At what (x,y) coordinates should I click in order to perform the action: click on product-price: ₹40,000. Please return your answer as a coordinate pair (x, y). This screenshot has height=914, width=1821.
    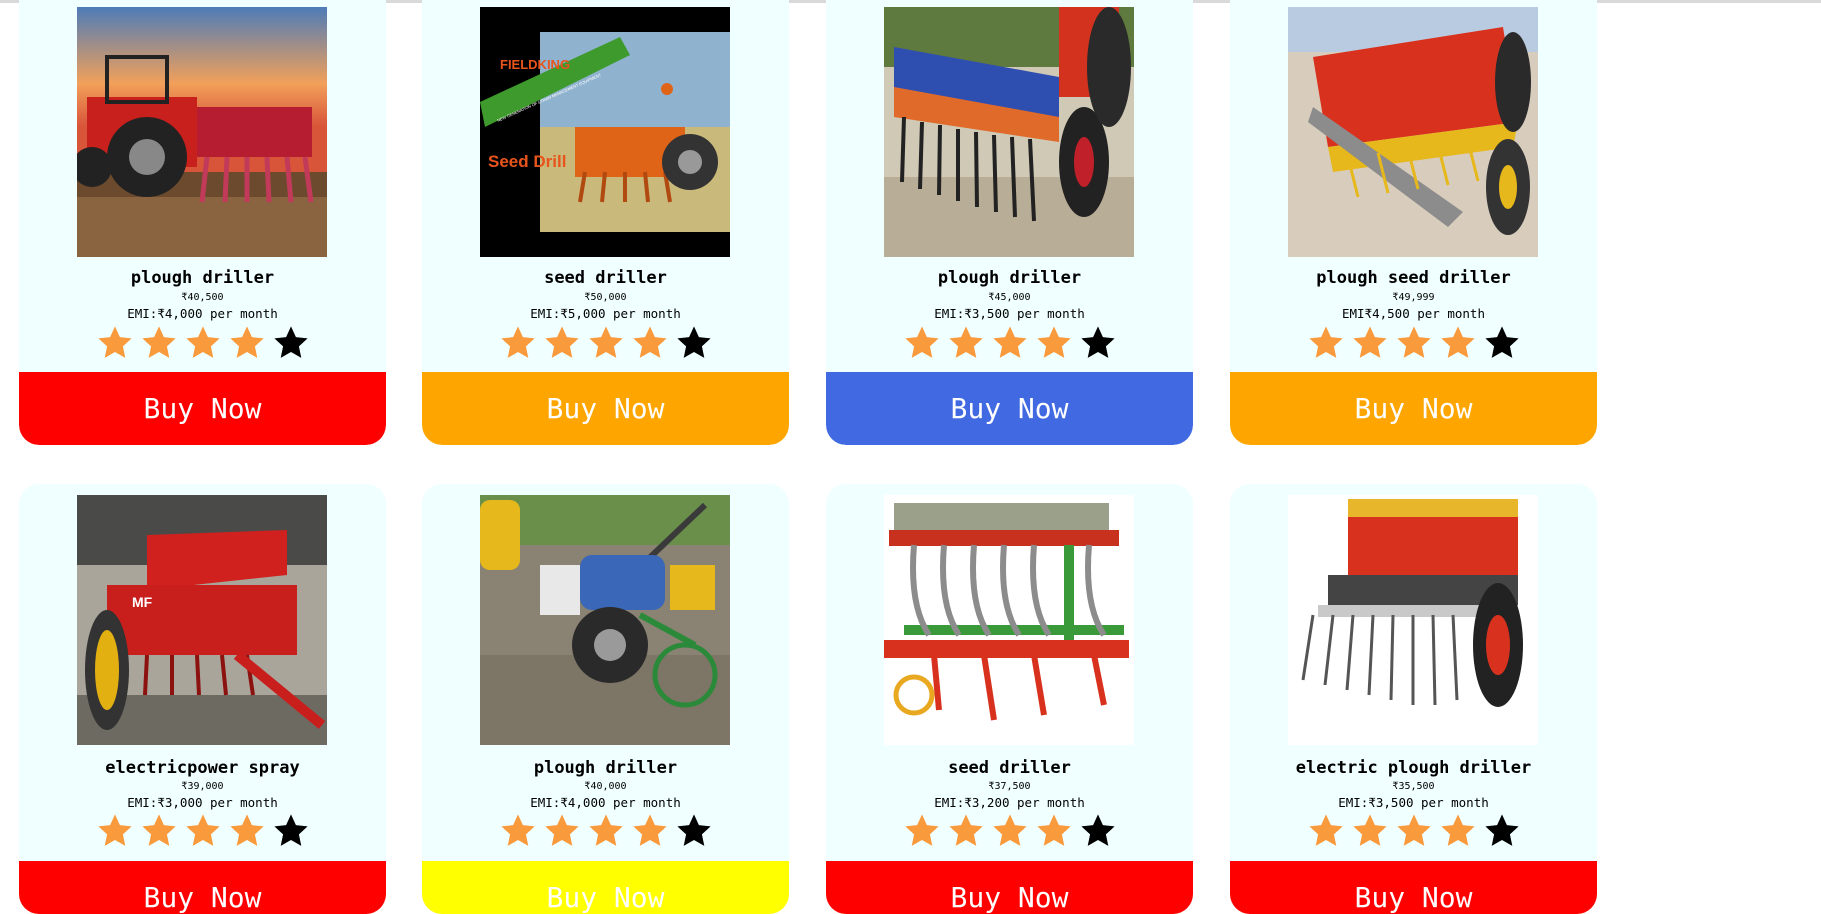
    Looking at the image, I should click on (605, 786).